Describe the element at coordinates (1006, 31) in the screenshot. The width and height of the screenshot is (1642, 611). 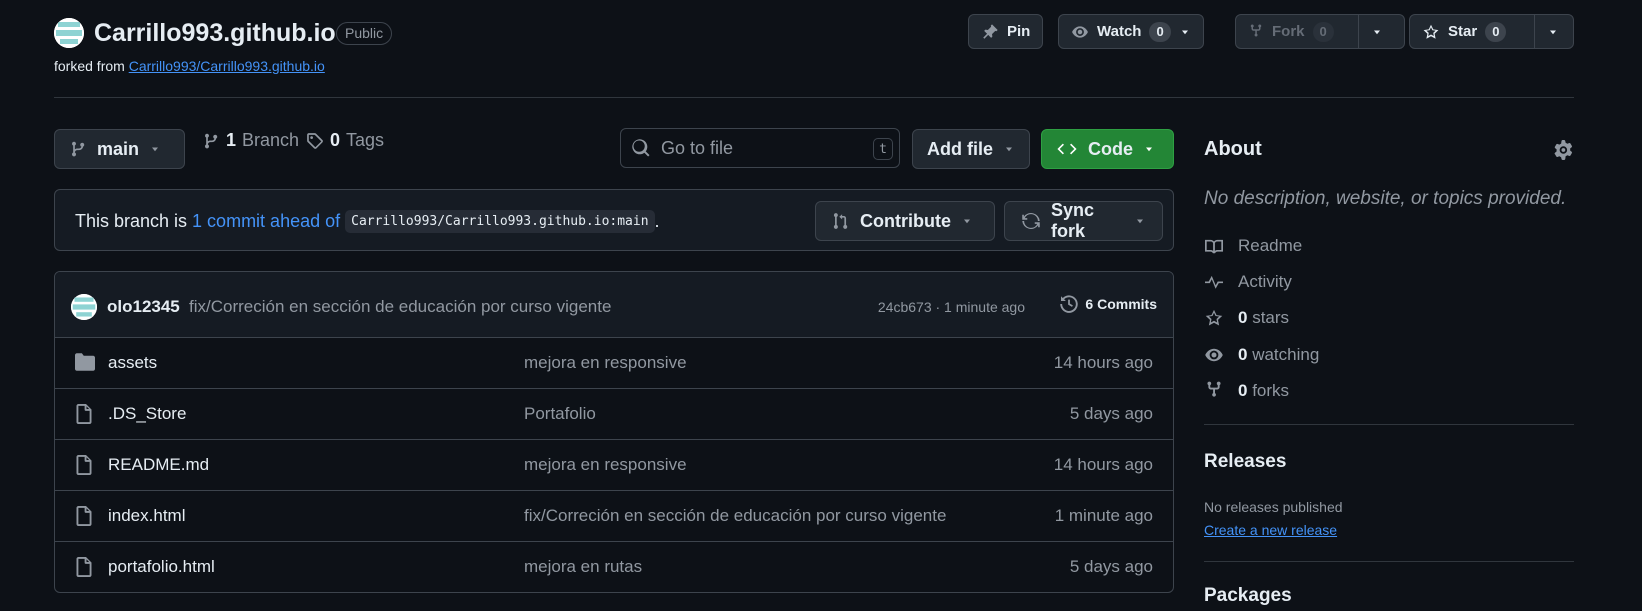
I see `pin-button: Pin` at that location.